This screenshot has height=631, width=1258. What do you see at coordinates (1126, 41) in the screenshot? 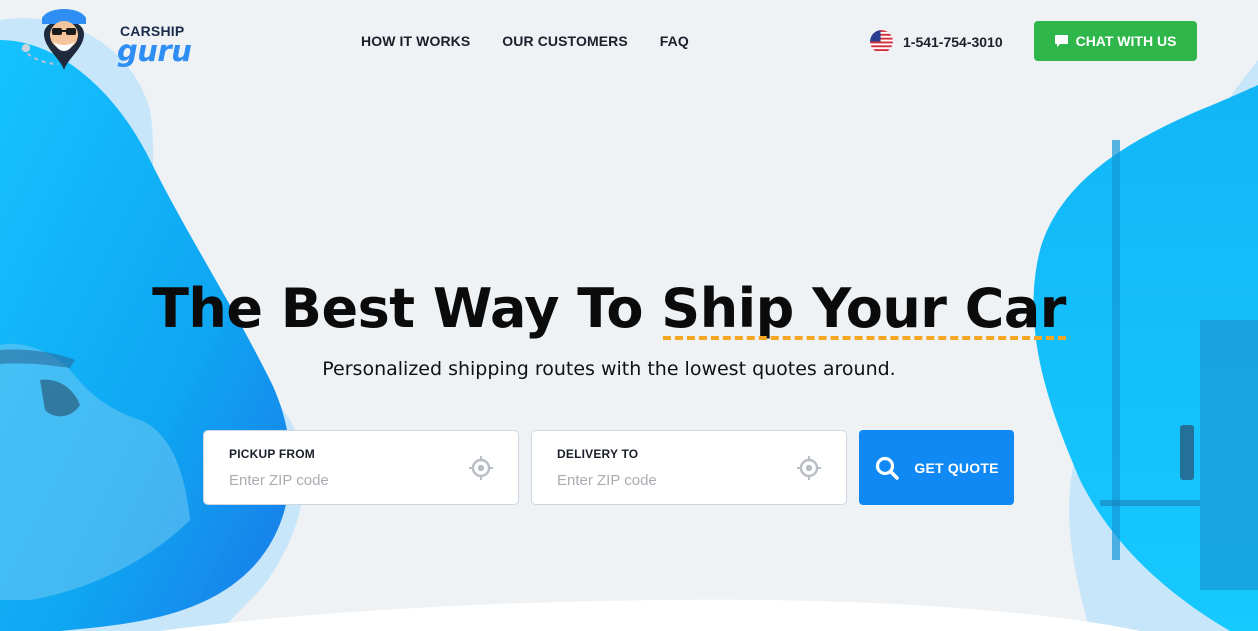
I see `chat-button-label: CHAT WITH US` at bounding box center [1126, 41].